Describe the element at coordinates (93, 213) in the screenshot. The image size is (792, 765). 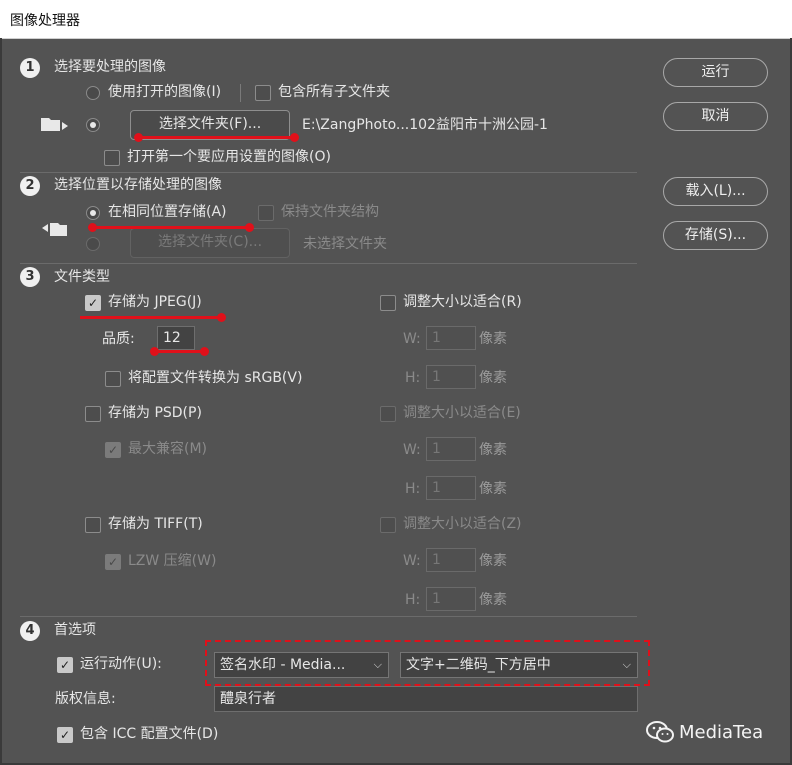
I see `same-location-radio` at that location.